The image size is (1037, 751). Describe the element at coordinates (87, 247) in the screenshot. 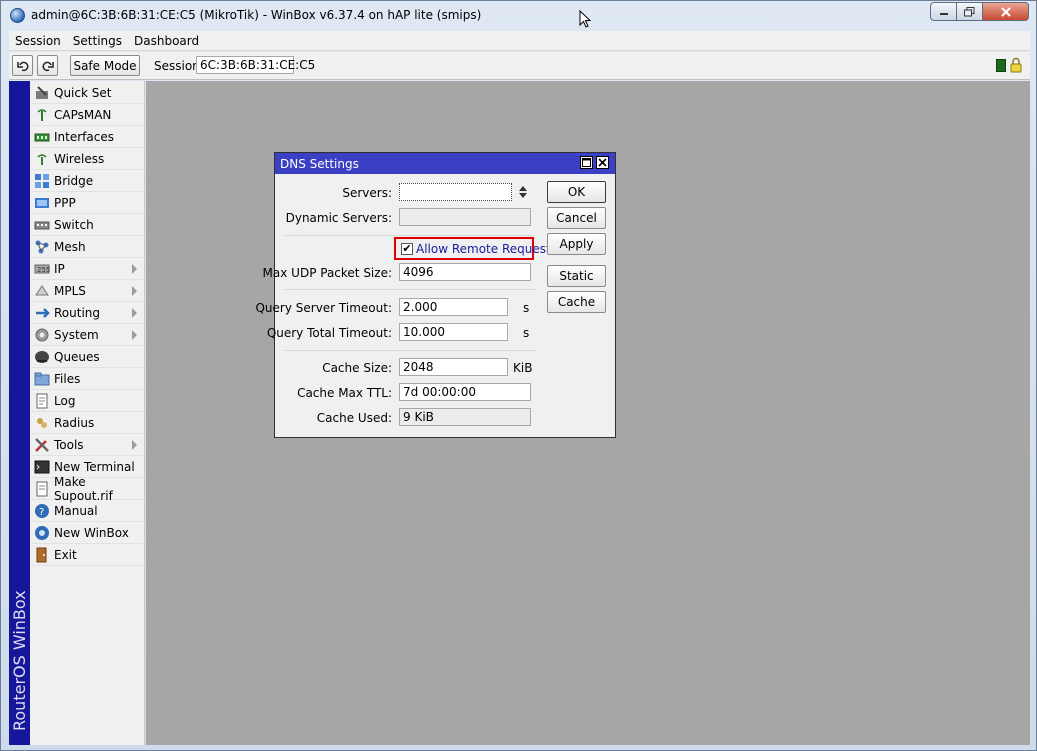

I see `sidebar-item-mesh: Mesh` at that location.